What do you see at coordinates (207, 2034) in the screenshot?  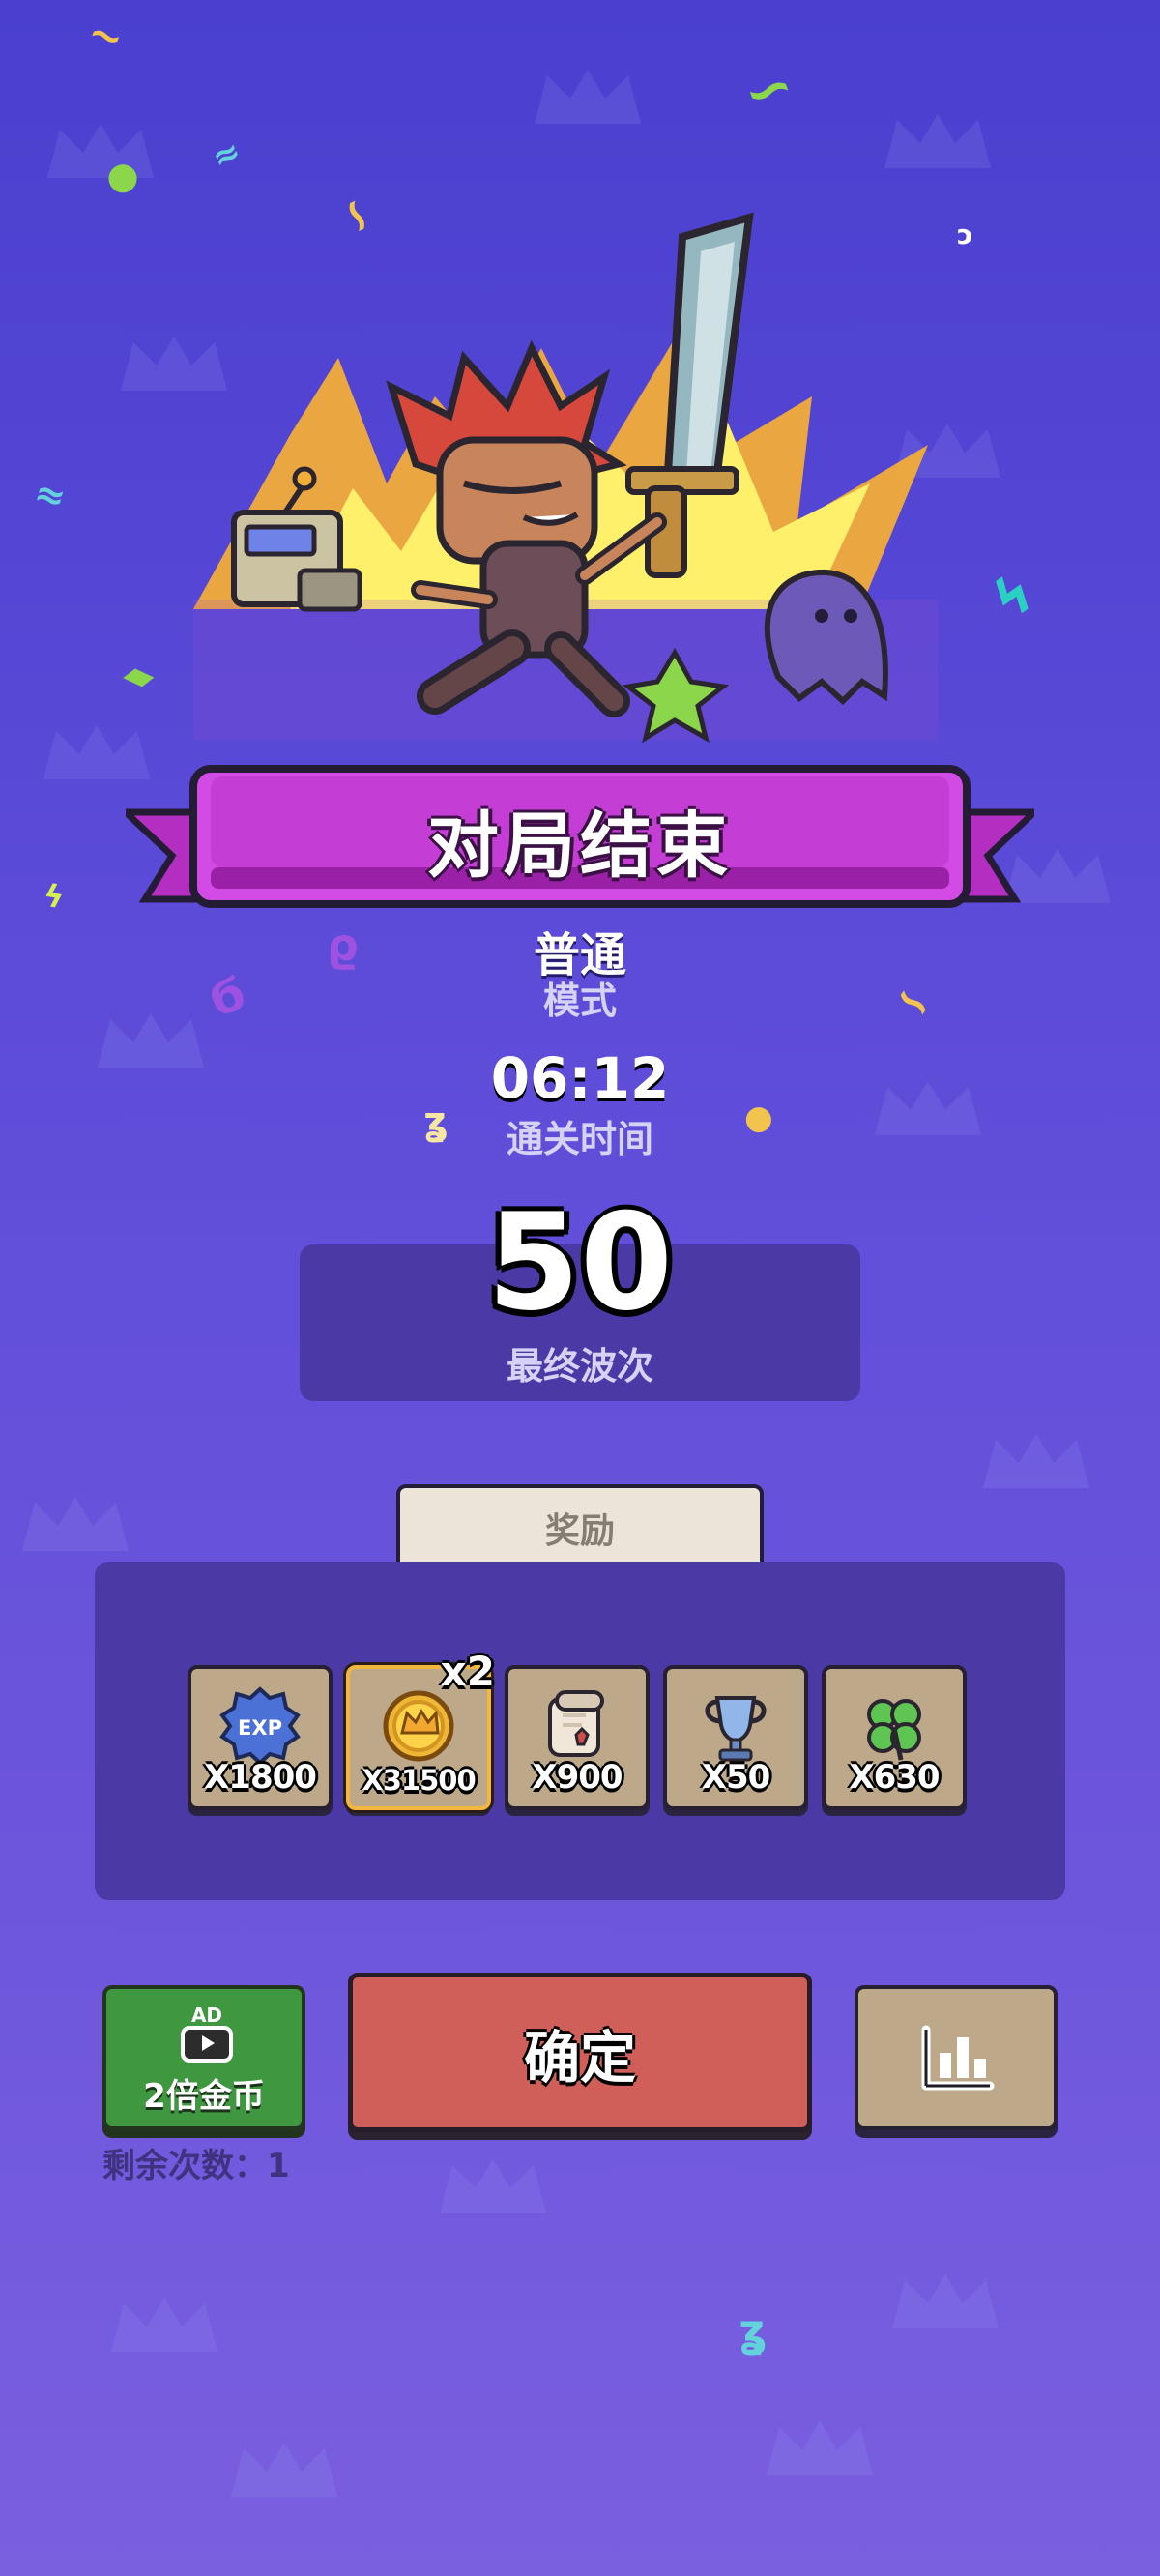 I see `ad-video-icon: AD` at bounding box center [207, 2034].